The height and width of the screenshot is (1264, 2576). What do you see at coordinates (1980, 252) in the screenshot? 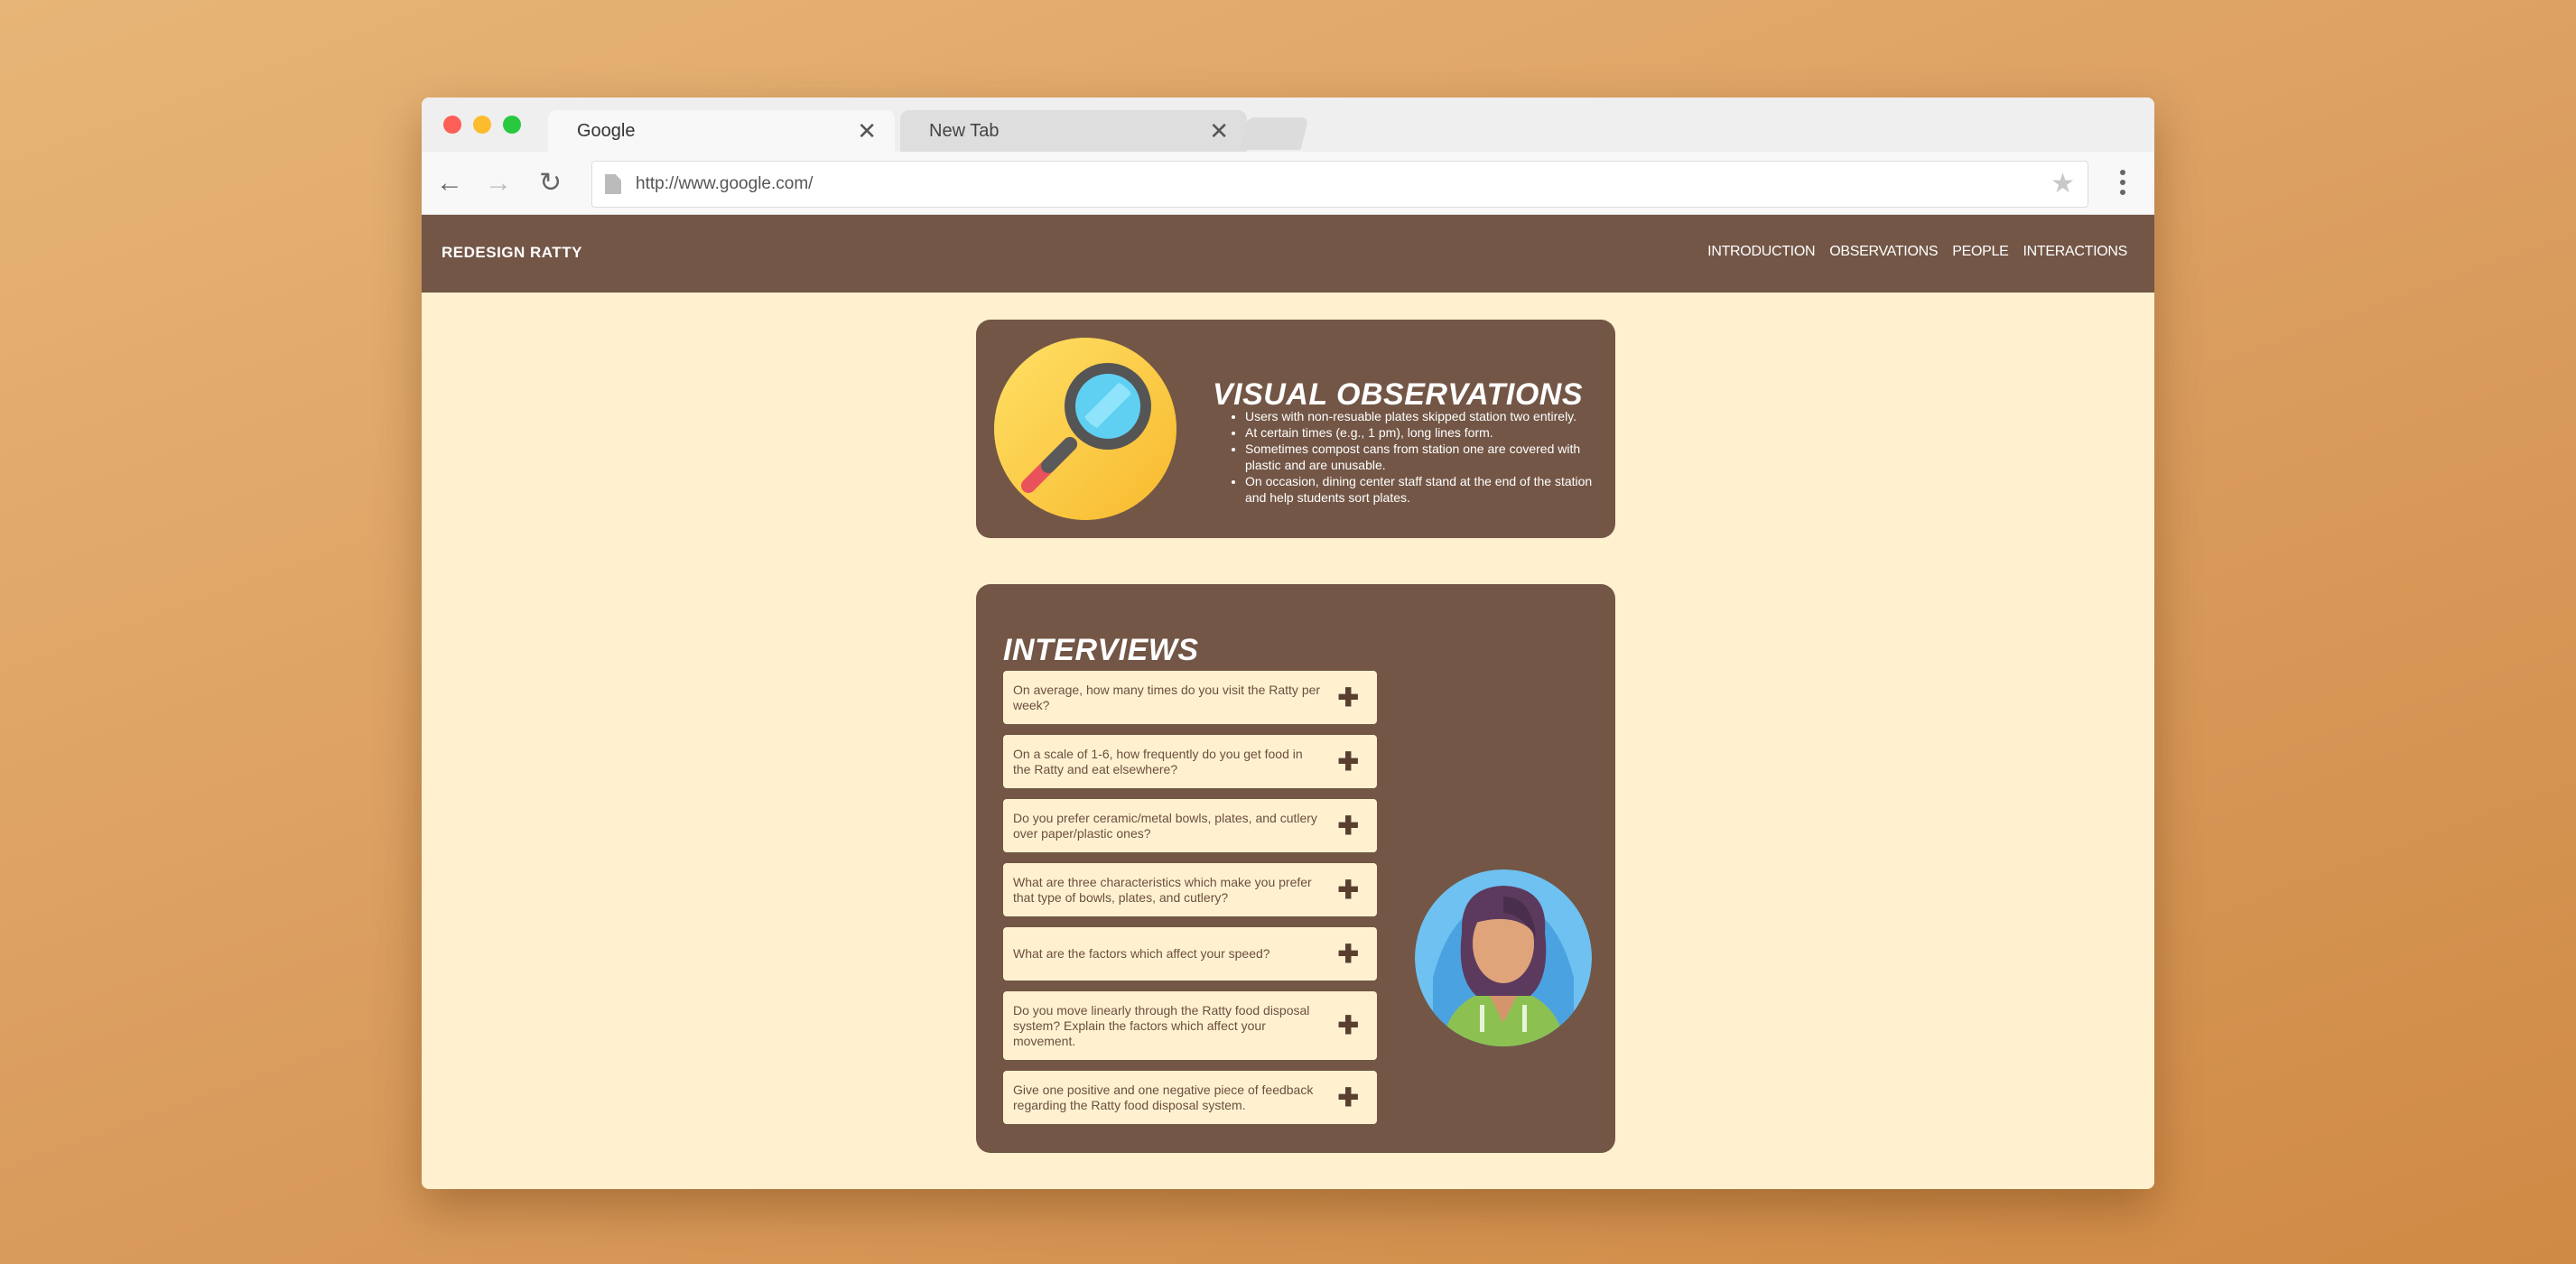
I see `nav-link-people: PEOPLE` at bounding box center [1980, 252].